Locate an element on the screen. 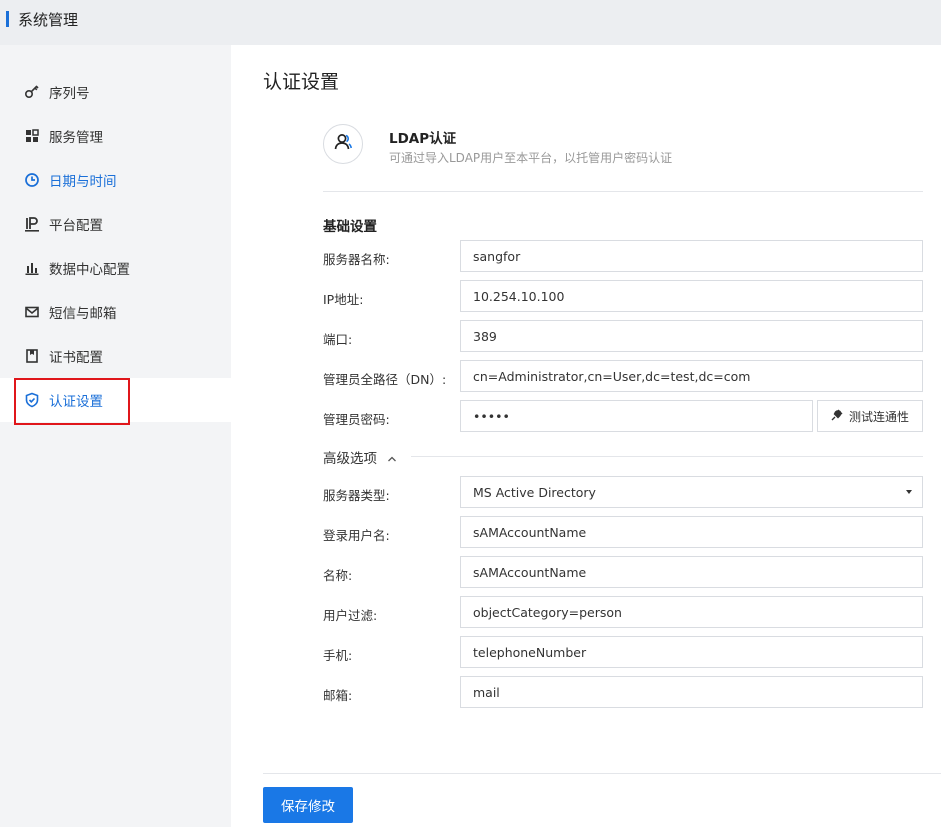 This screenshot has height=827, width=941. phone-input: telephoneNumber is located at coordinates (691, 652).